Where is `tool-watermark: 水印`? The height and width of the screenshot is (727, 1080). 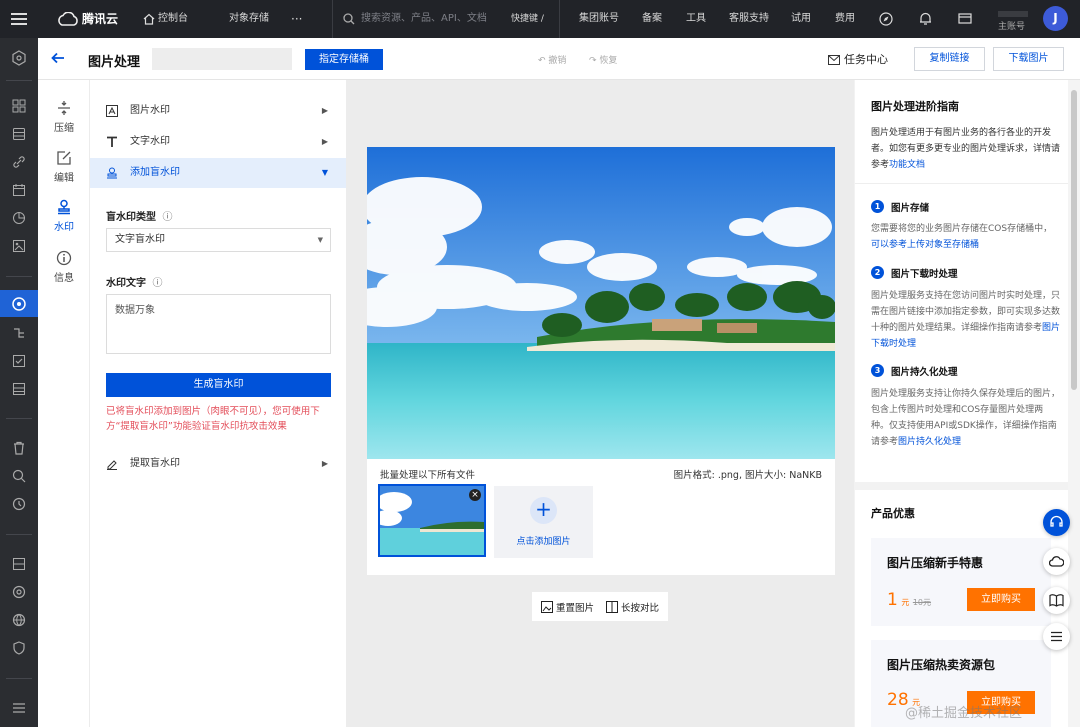
tool-watermark: 水印 is located at coordinates (64, 216).